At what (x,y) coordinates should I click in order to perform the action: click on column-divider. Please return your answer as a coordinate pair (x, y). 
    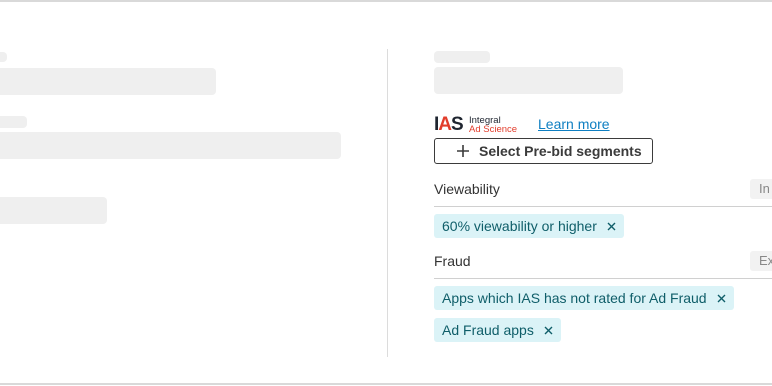
    Looking at the image, I should click on (387, 203).